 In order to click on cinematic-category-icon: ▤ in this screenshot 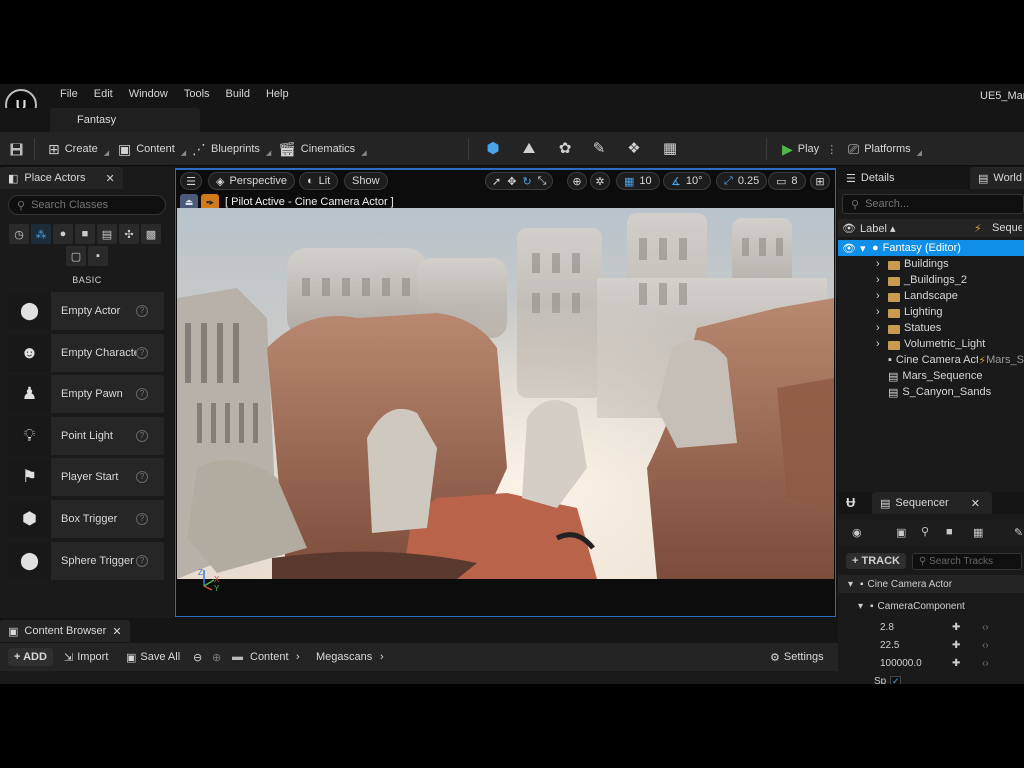, I will do `click(107, 234)`.